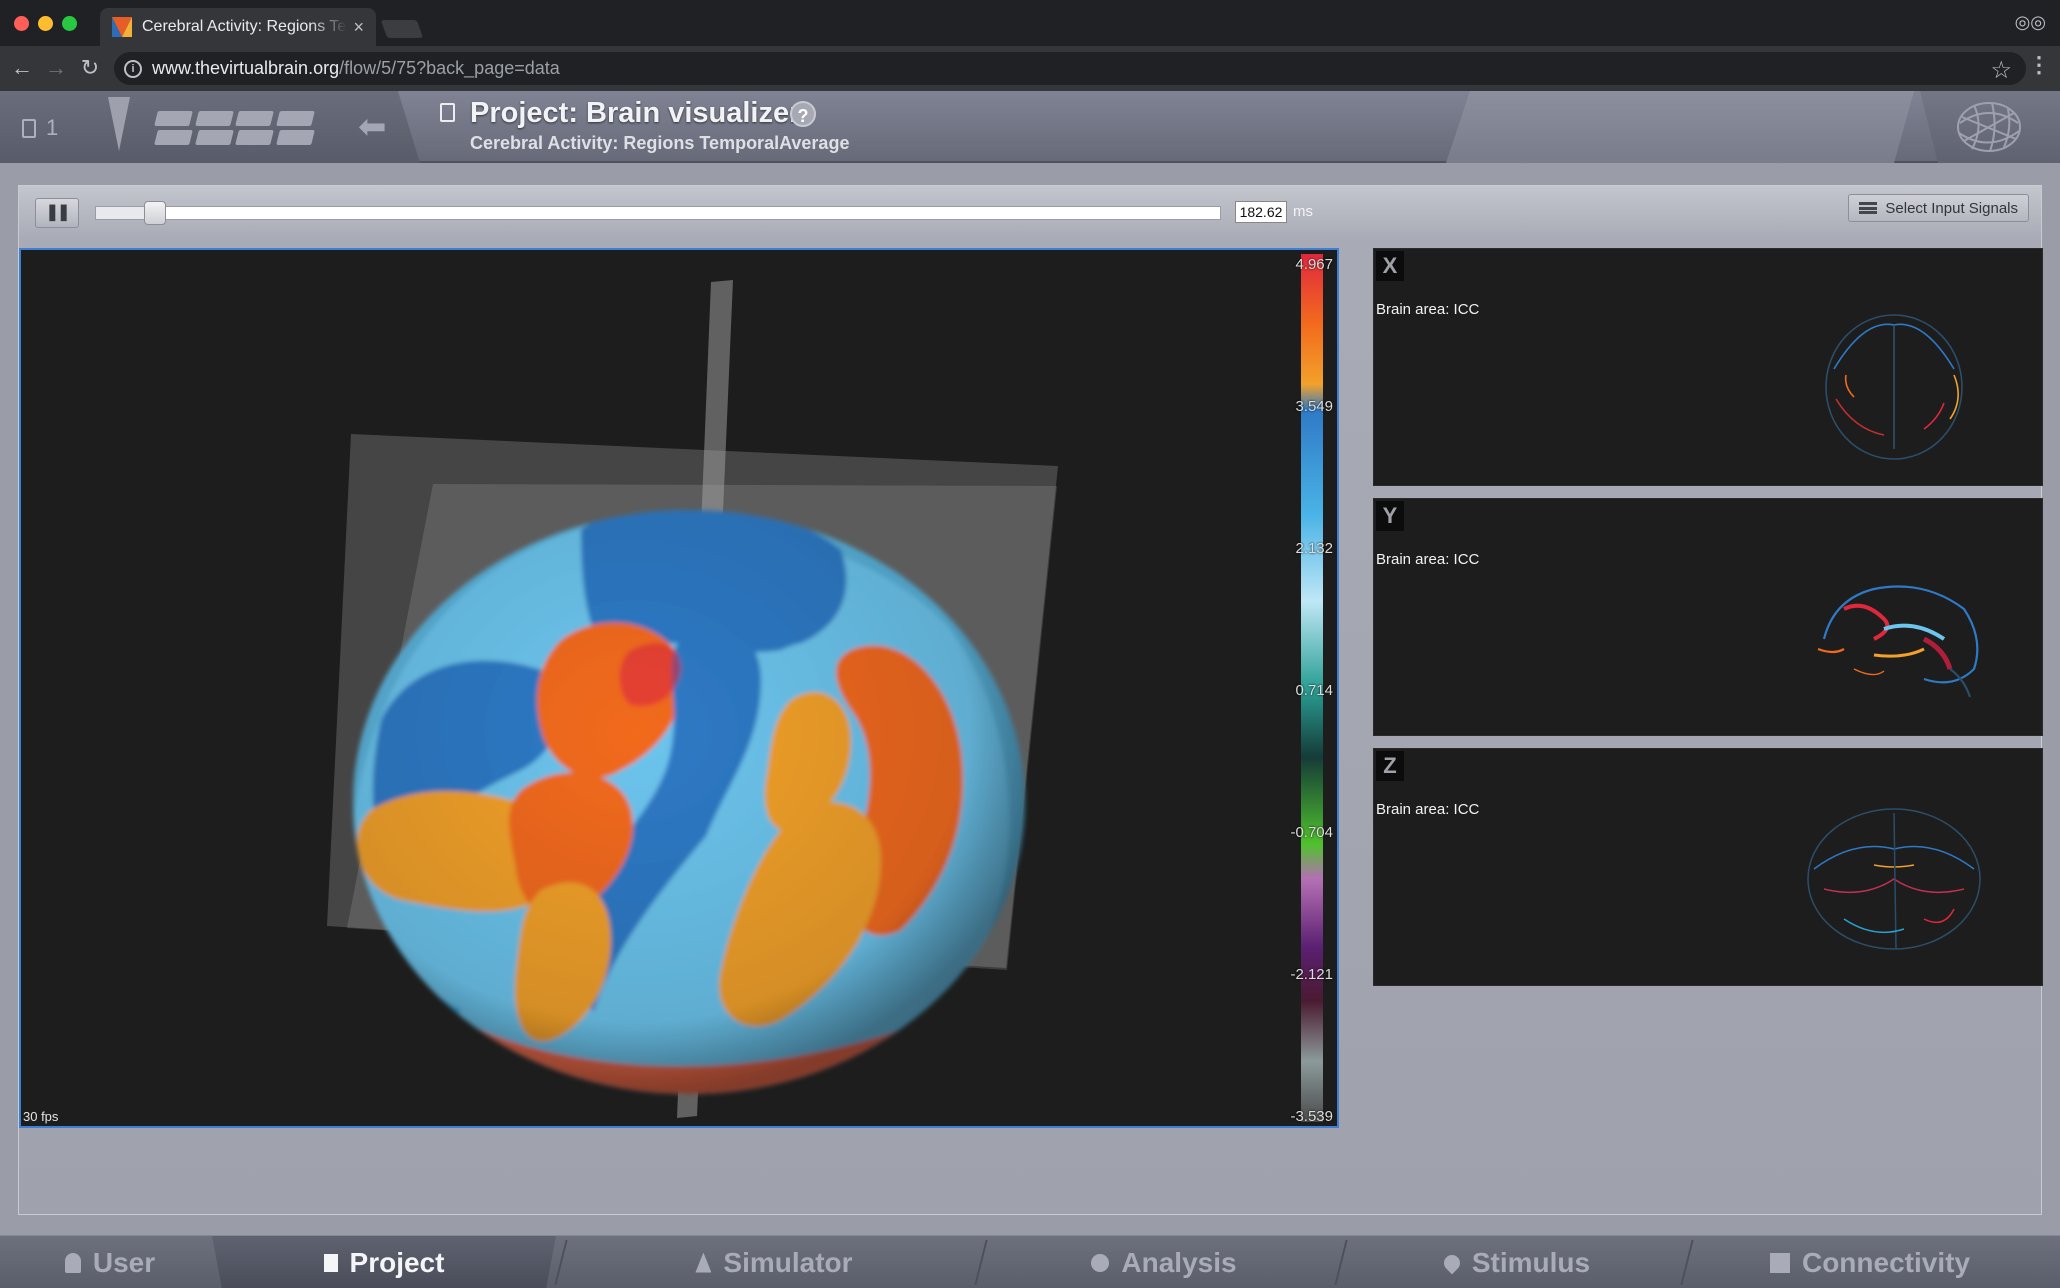 The width and height of the screenshot is (2060, 1288). What do you see at coordinates (449, 68) in the screenshot?
I see `url-path: /flow/5/75?back_page=data` at bounding box center [449, 68].